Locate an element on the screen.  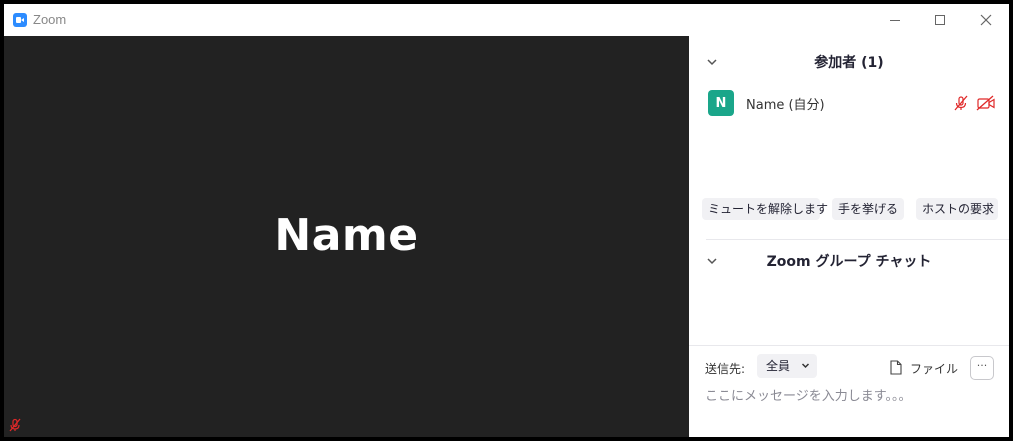
file-icon is located at coordinates (896, 367).